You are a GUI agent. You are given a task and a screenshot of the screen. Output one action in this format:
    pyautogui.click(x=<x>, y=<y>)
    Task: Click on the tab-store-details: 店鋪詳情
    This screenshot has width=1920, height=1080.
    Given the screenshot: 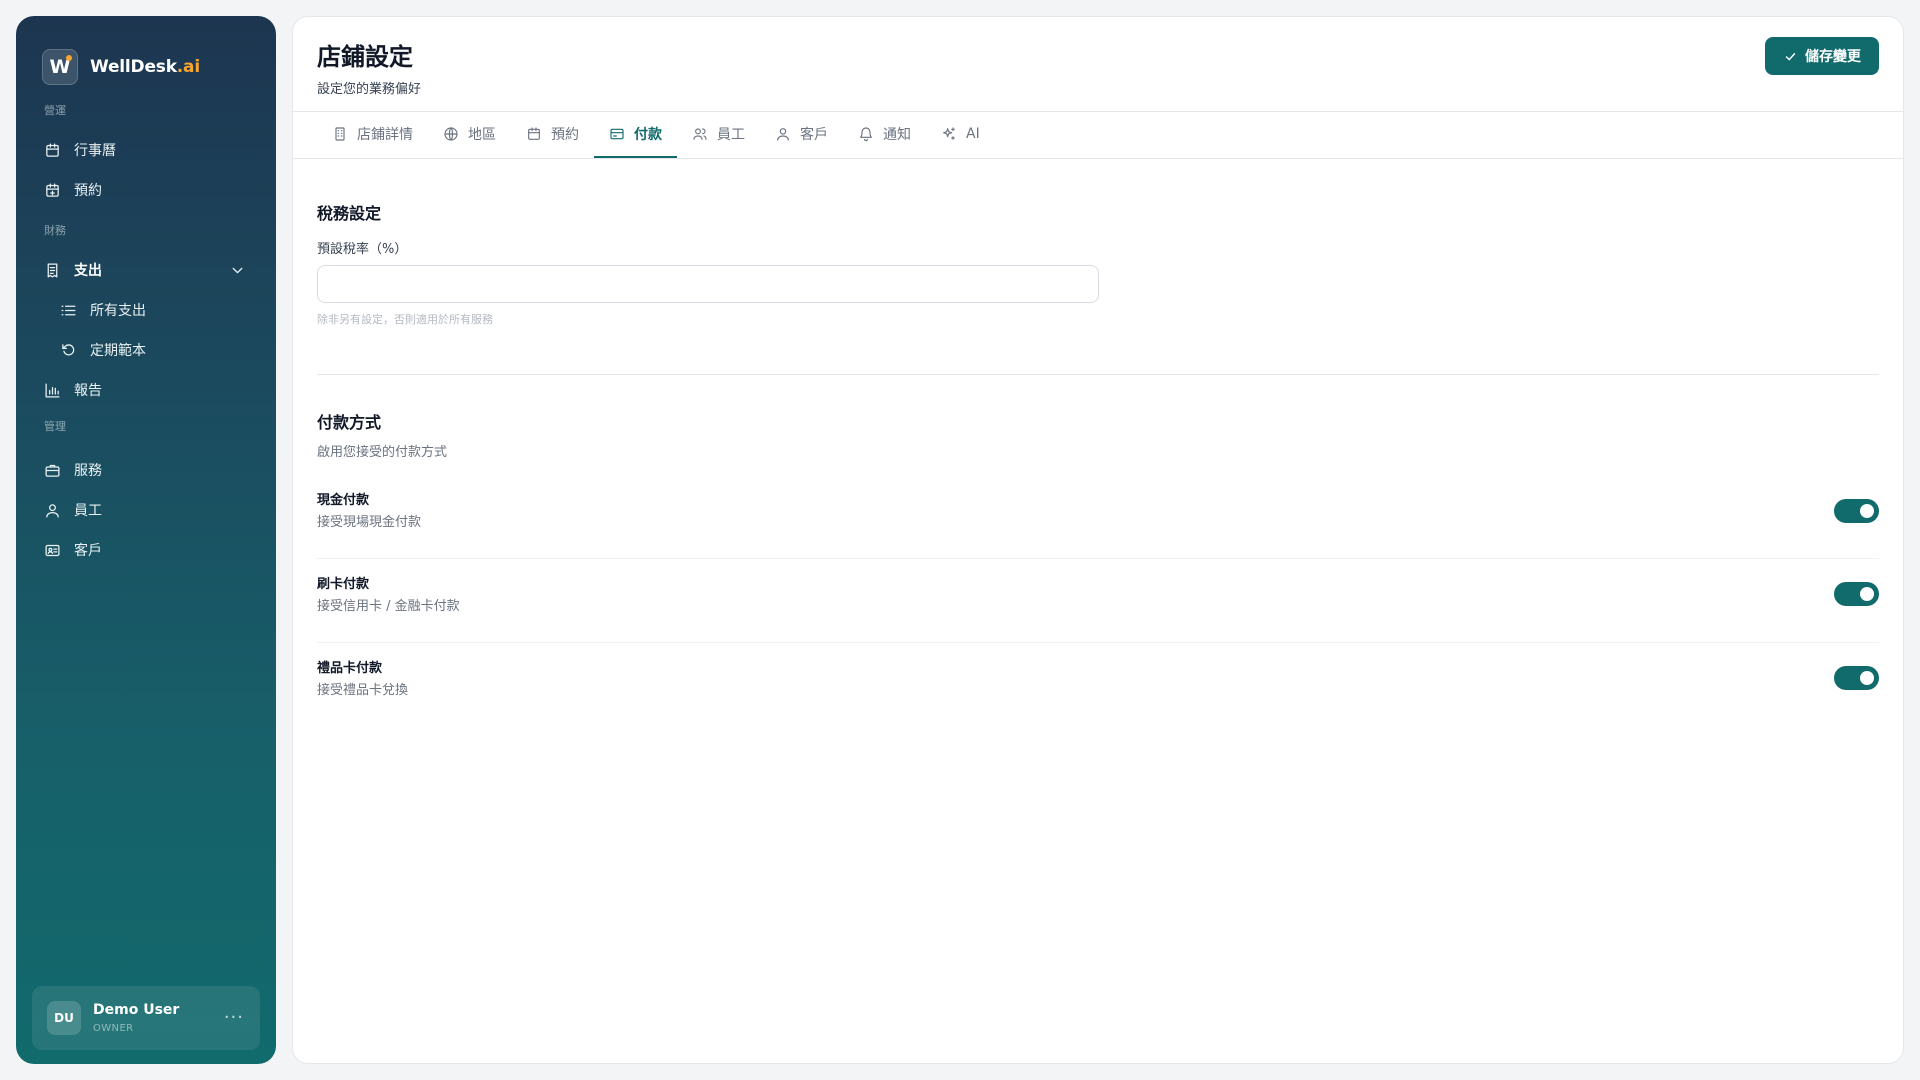 What is the action you would take?
    pyautogui.click(x=372, y=135)
    